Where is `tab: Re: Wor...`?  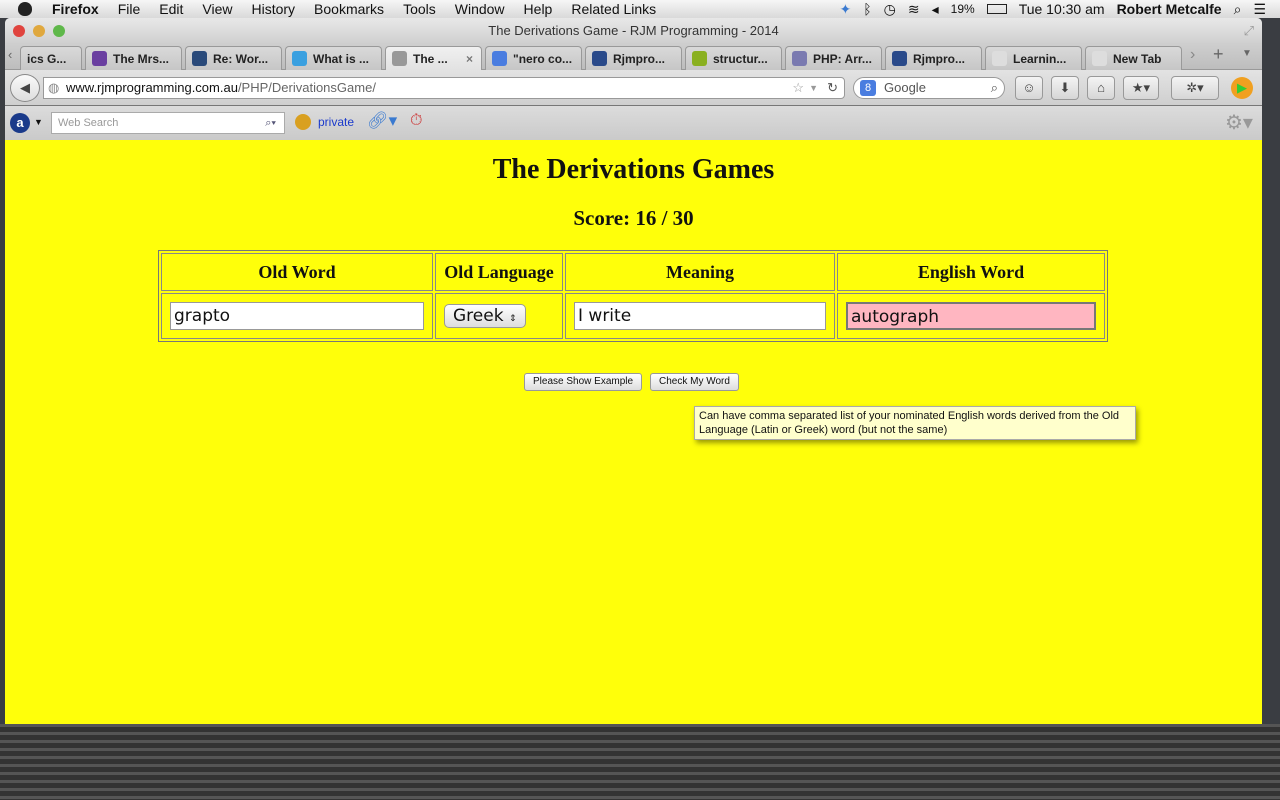
tab: Re: Wor... is located at coordinates (233, 58).